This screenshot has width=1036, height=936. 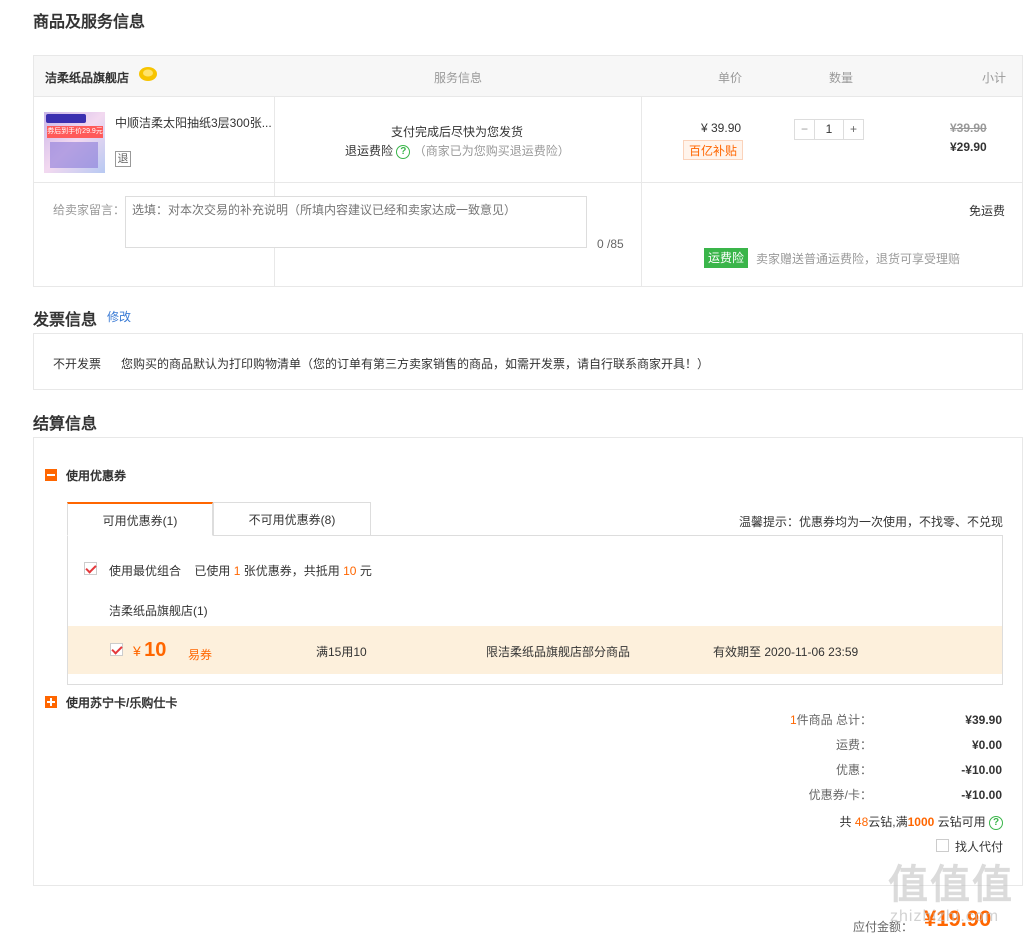 I want to click on coupon-toggle: 使用优惠券, so click(x=96, y=475).